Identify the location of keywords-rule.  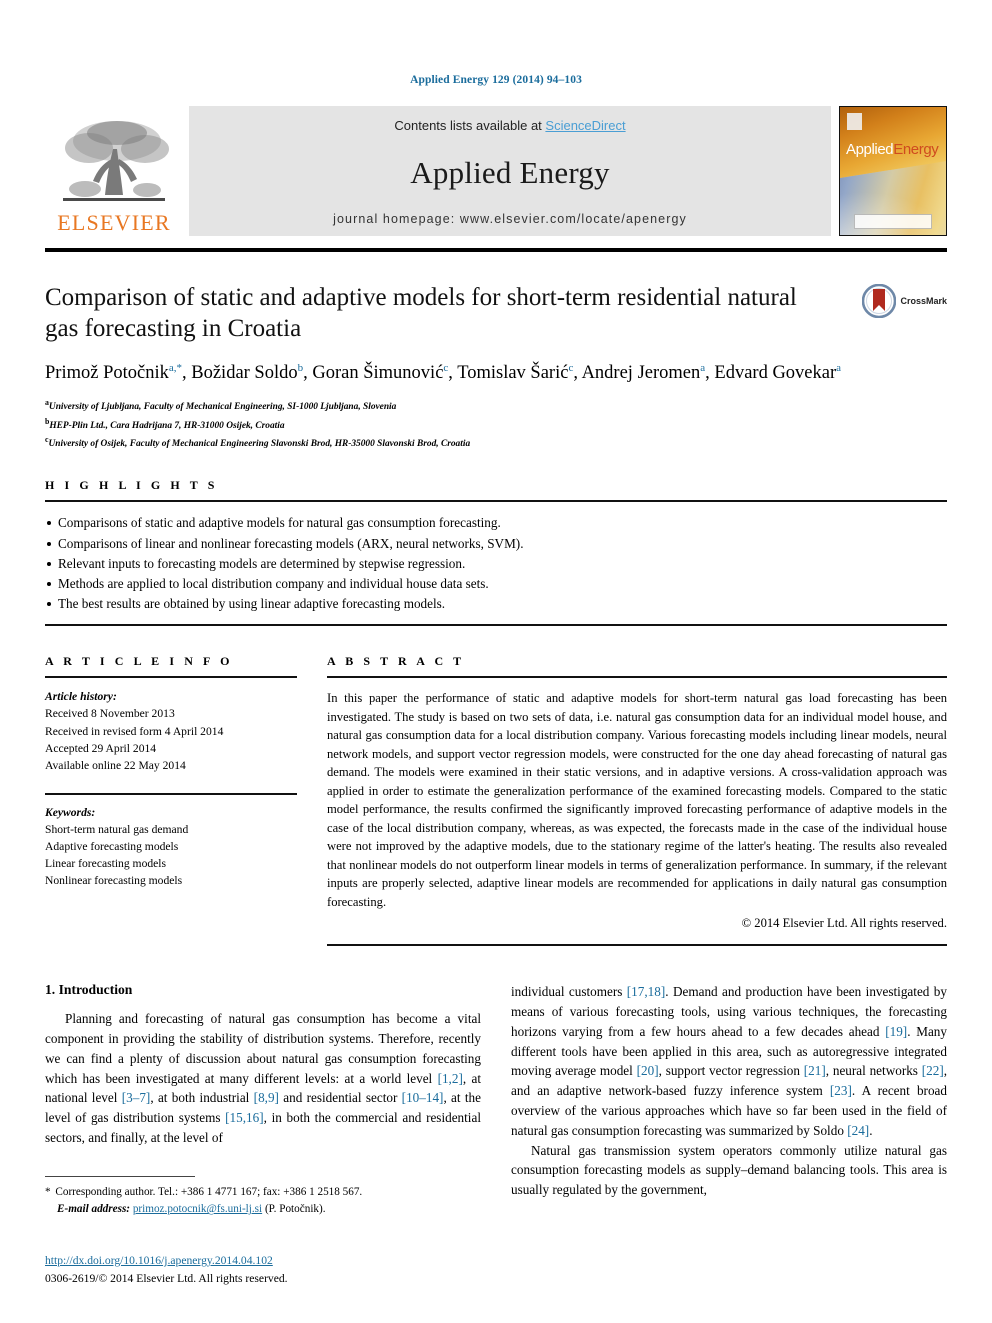
(171, 794).